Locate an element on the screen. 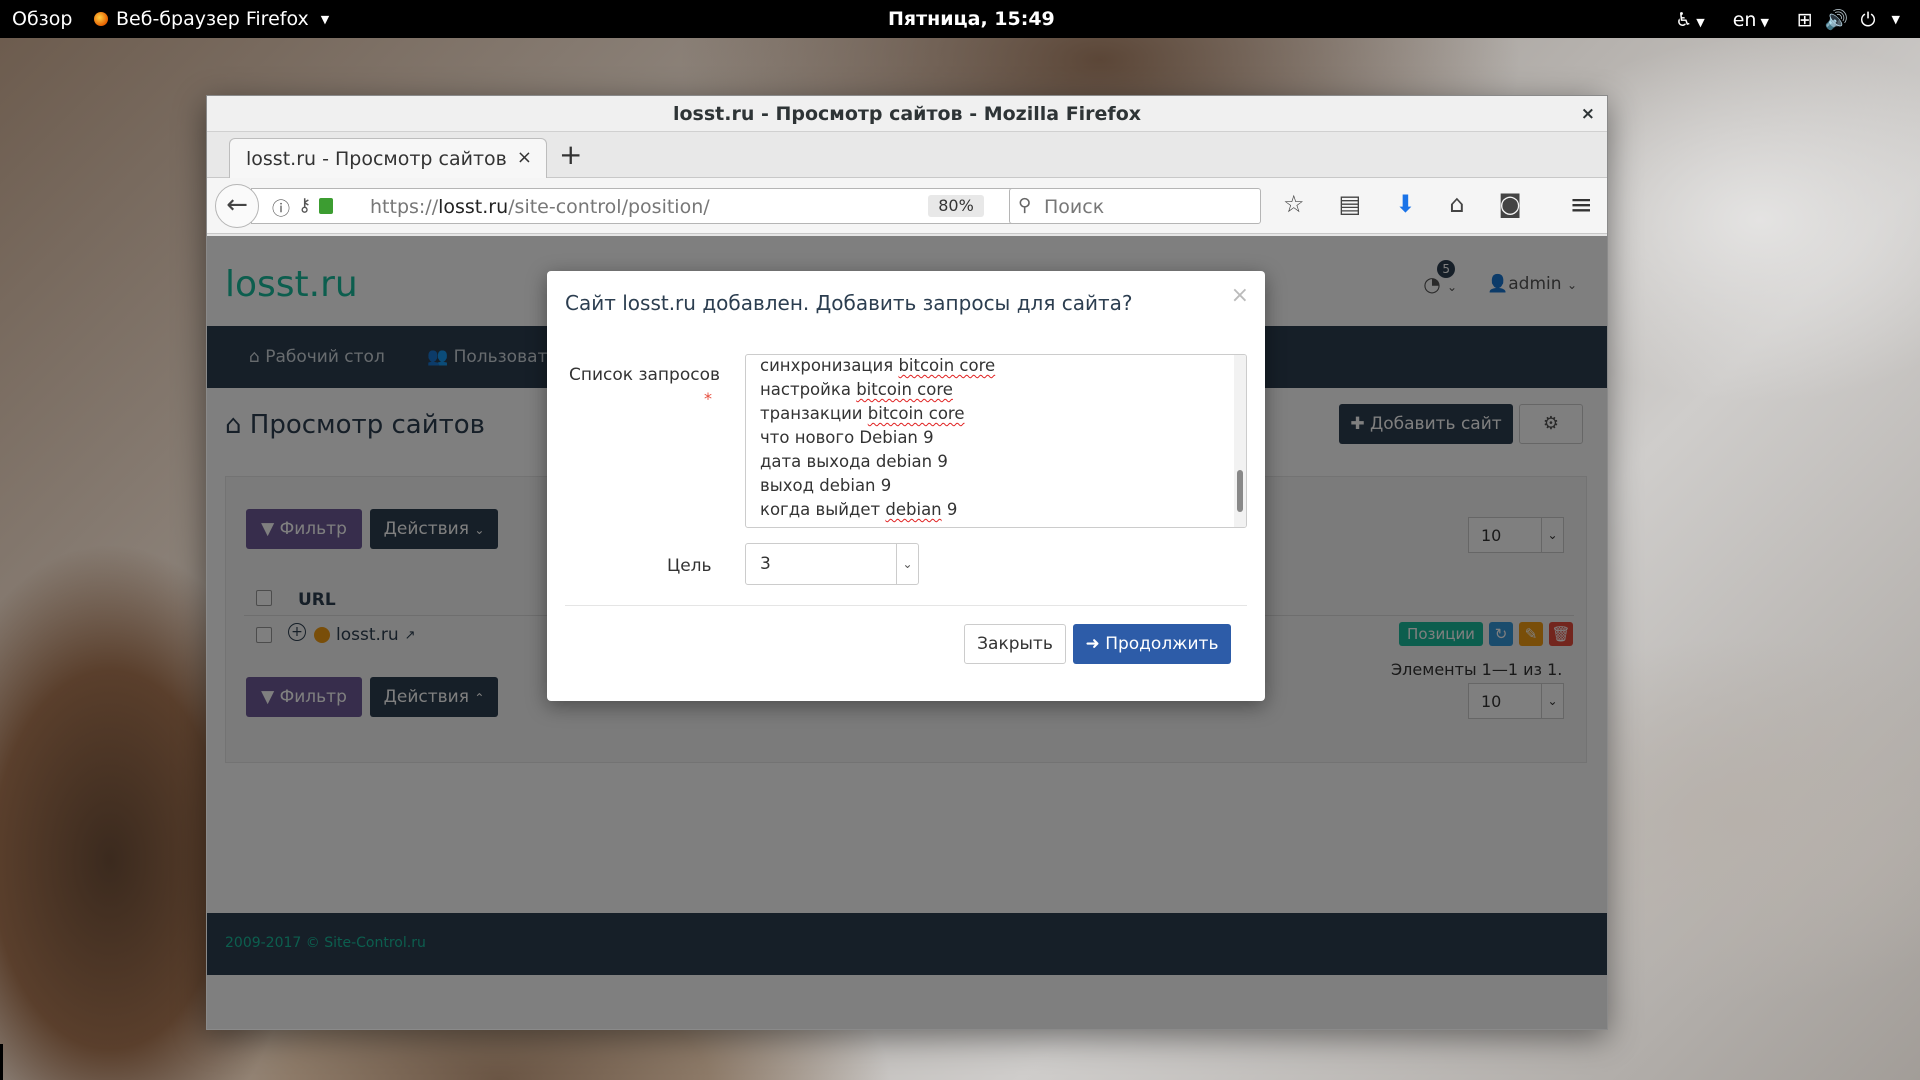  keyboard-layout-label: en is located at coordinates (1744, 19).